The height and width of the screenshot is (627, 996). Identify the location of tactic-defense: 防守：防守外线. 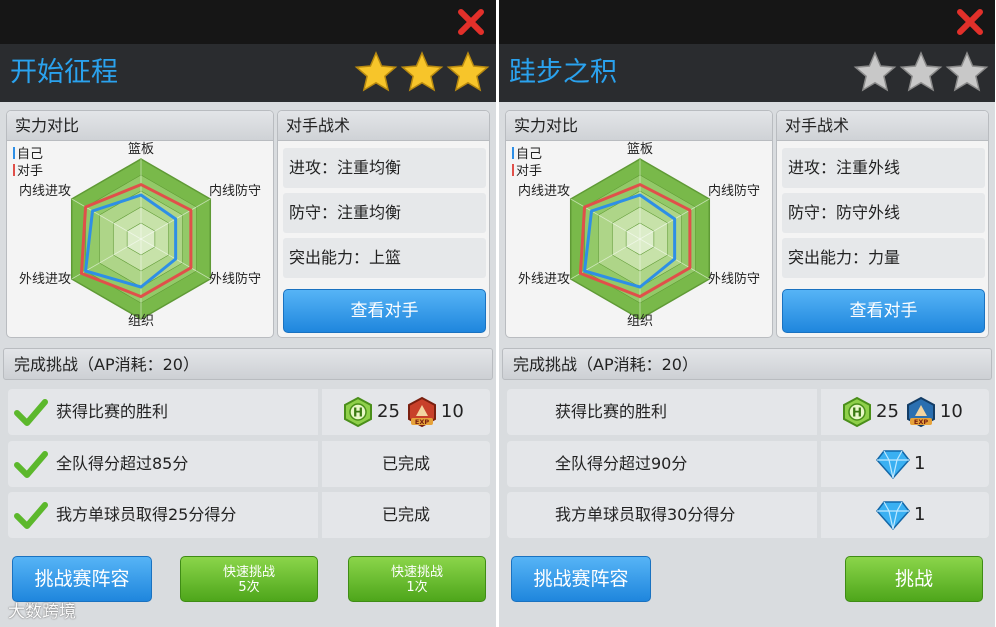
(883, 213).